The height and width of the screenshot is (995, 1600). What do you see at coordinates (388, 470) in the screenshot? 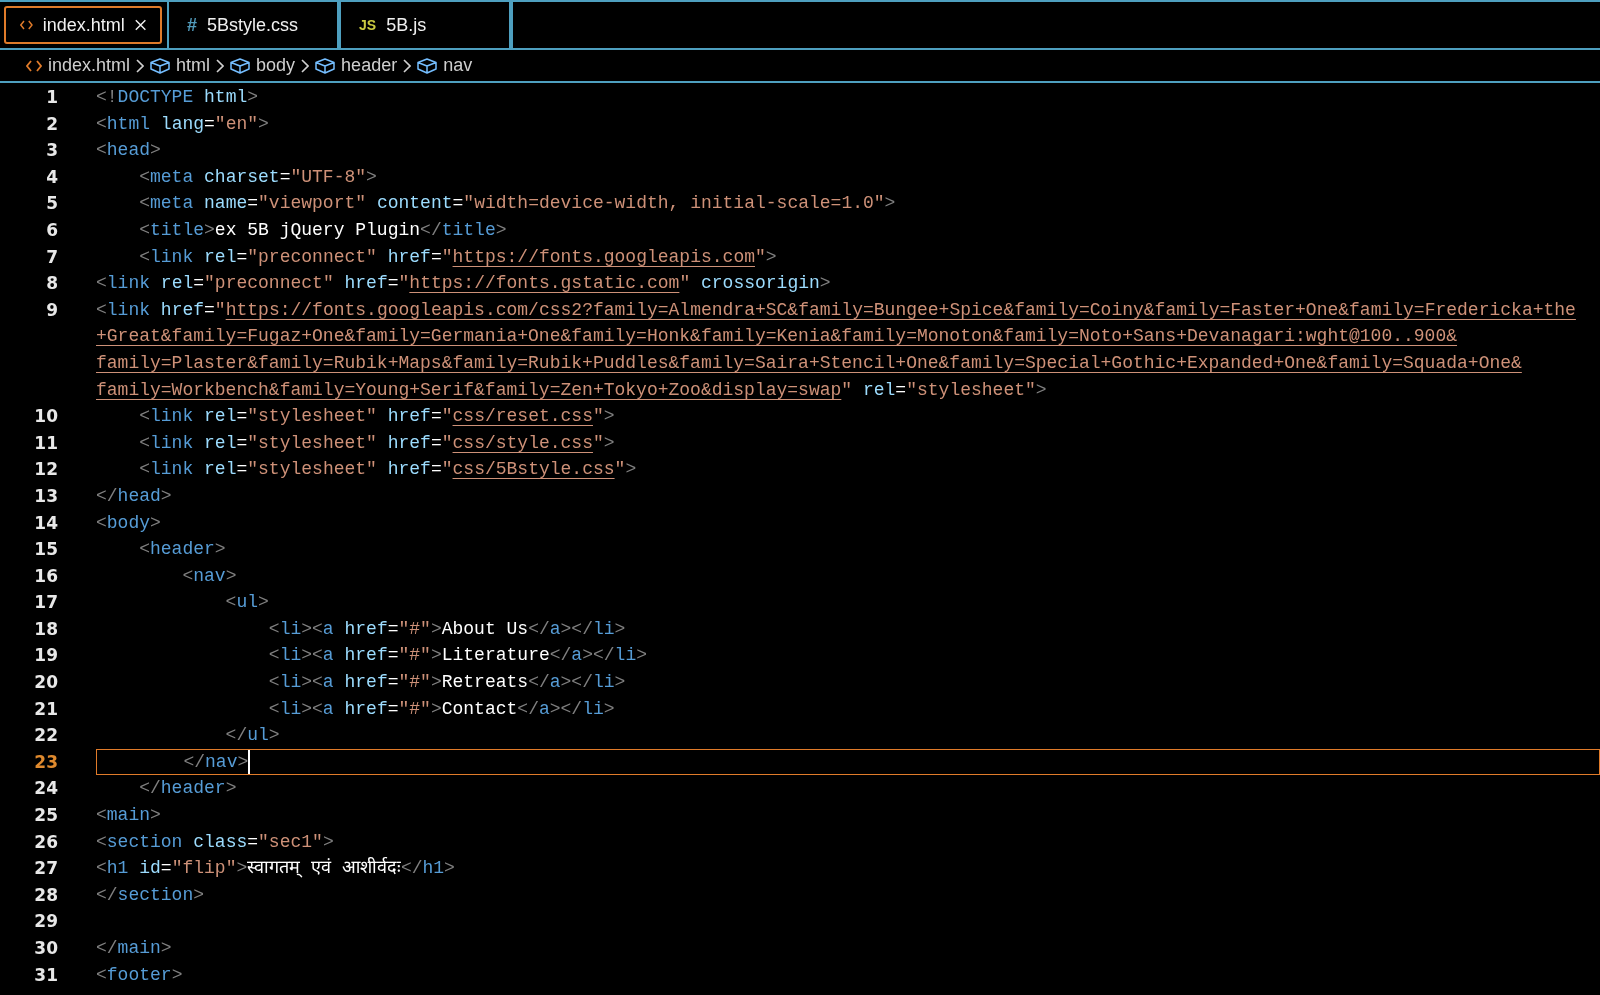
I see `code-line: <link rel="stylesheet" href="css/5Bstyle.css">` at bounding box center [388, 470].